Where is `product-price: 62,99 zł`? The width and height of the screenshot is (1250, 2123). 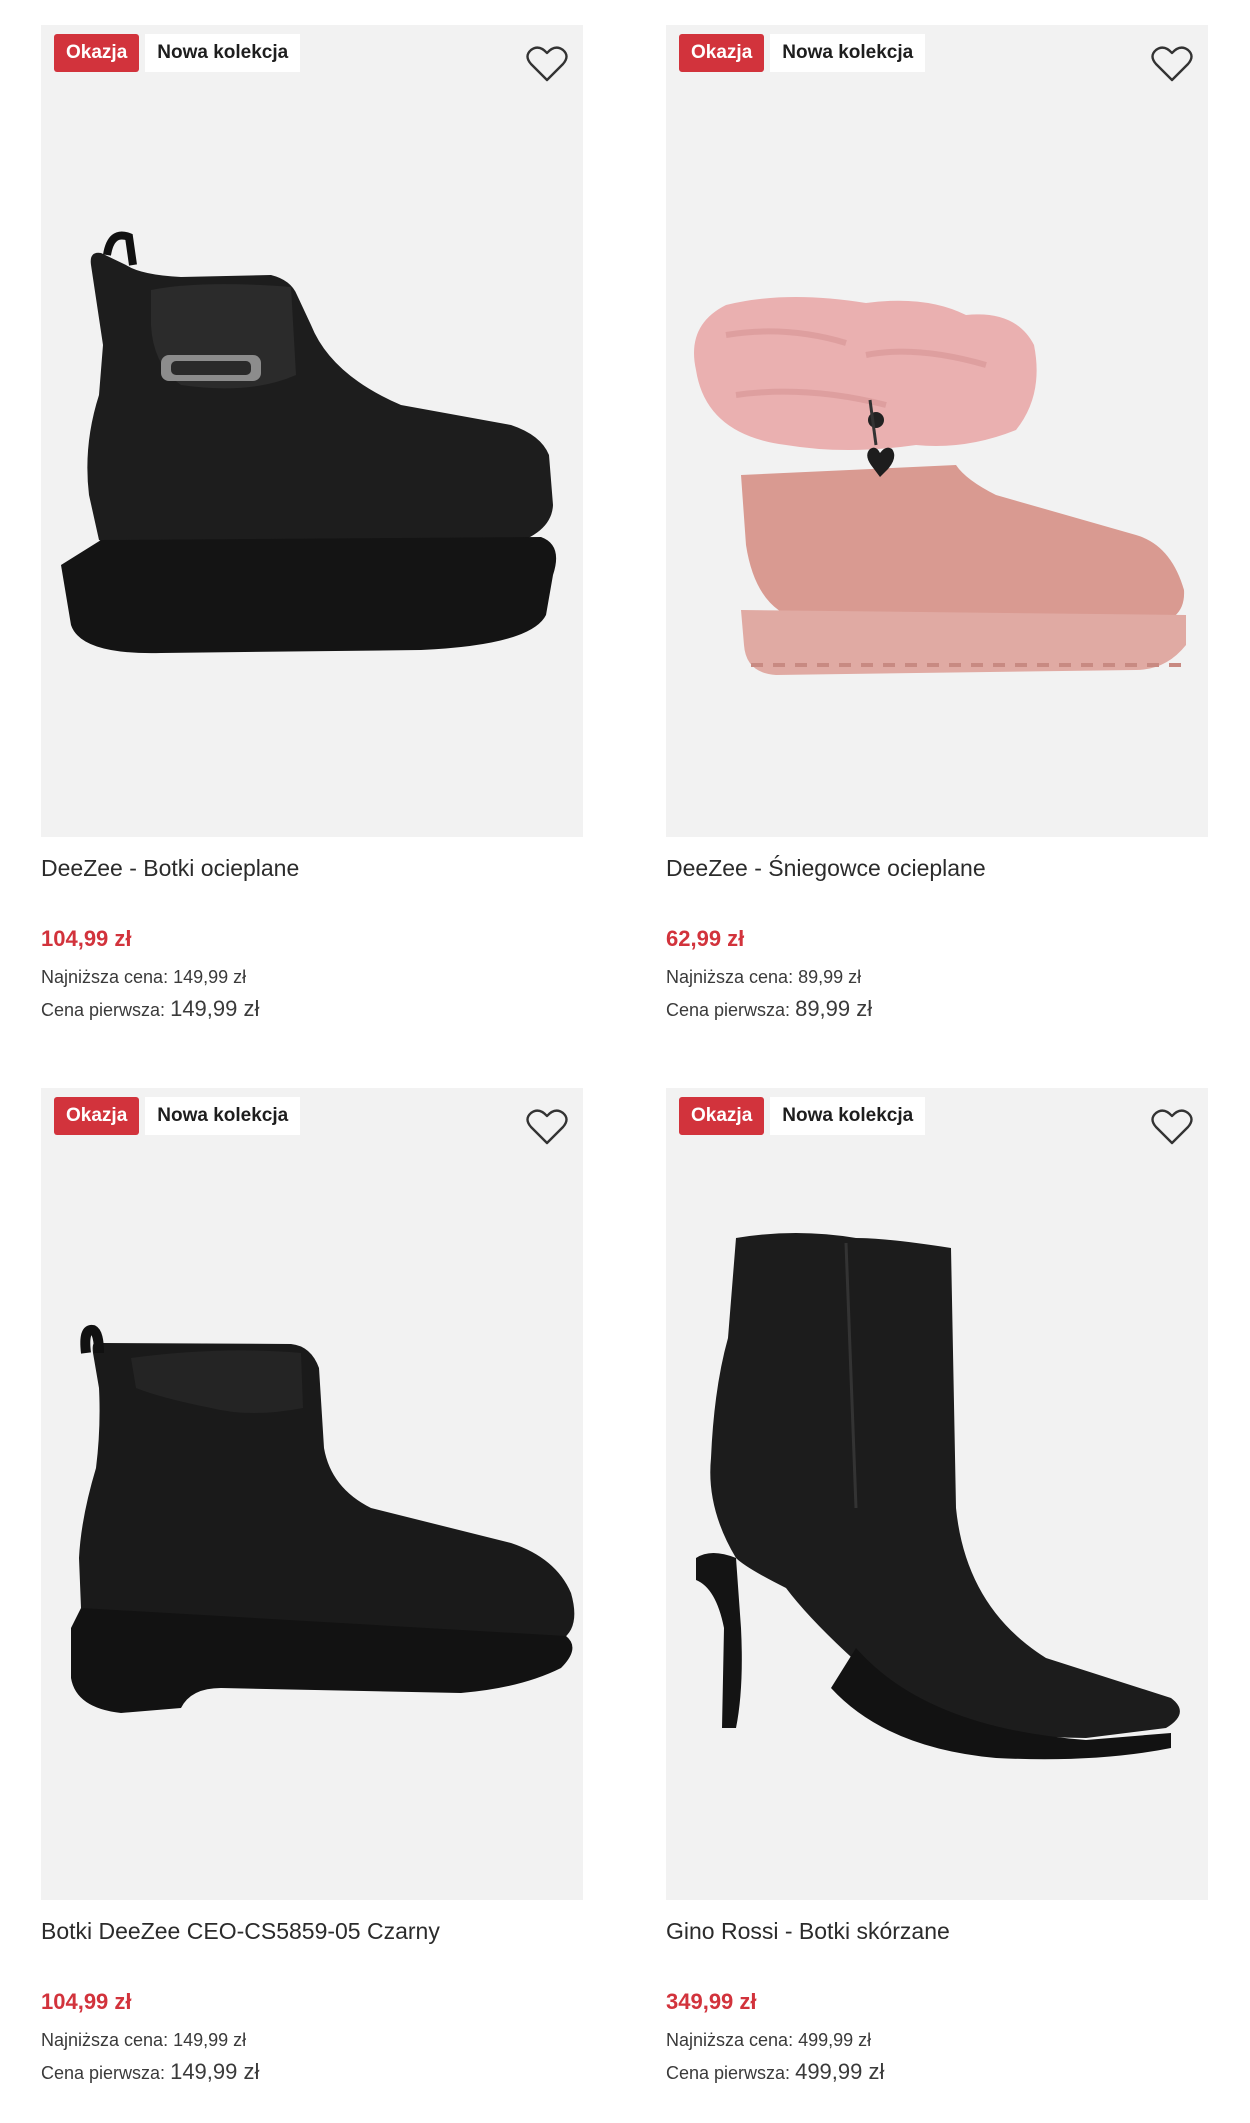
product-price: 62,99 zł is located at coordinates (705, 938).